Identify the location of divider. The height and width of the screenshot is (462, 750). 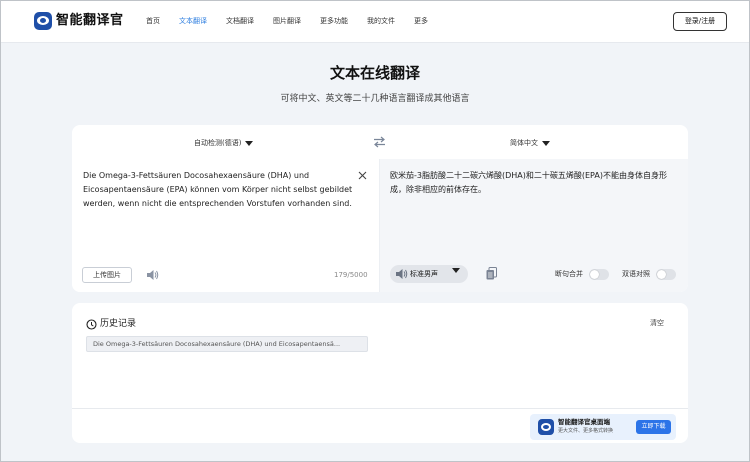
(380, 408).